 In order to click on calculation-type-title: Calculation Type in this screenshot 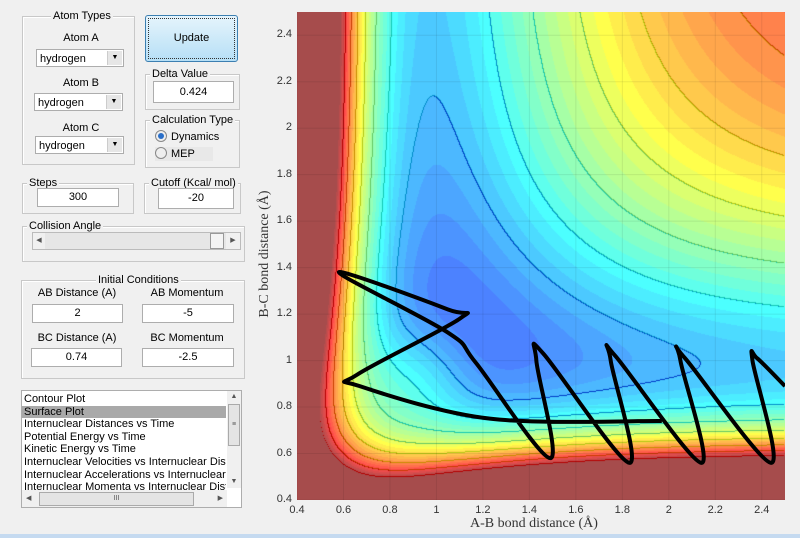, I will do `click(193, 120)`.